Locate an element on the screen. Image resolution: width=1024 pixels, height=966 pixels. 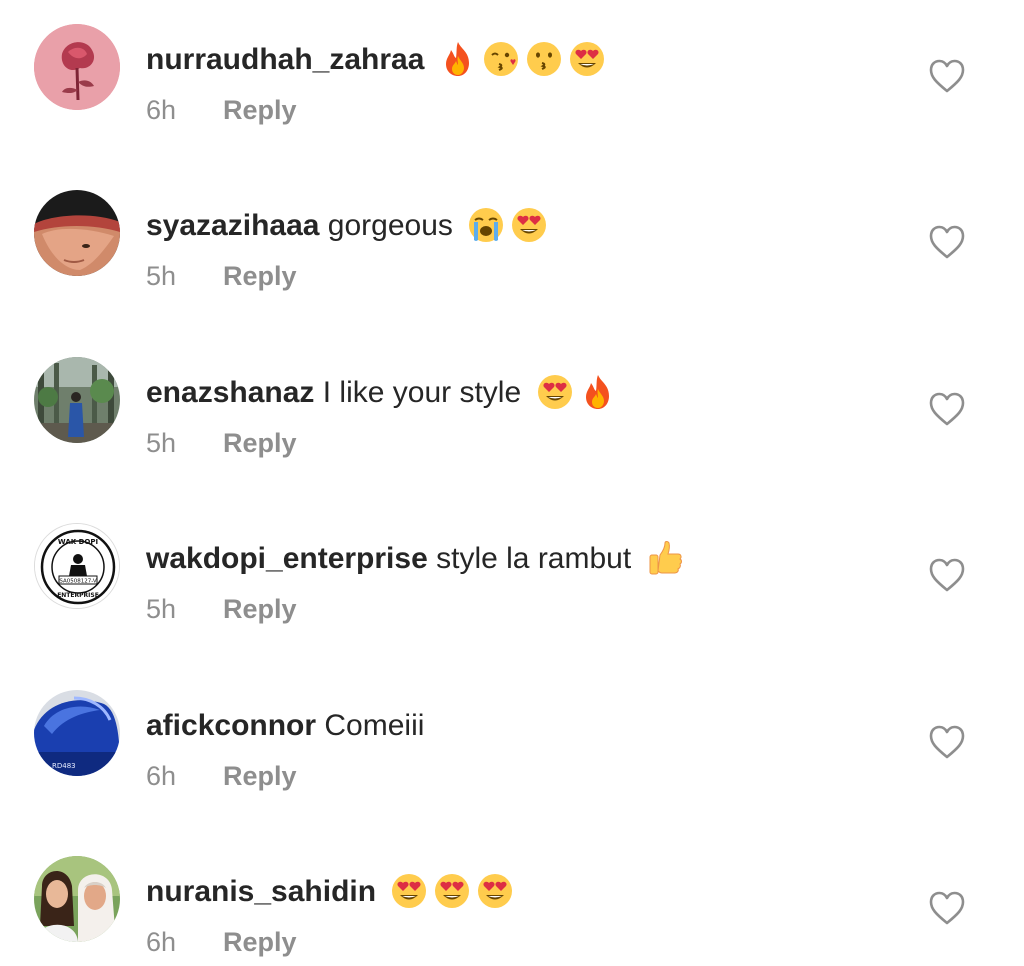
comment-item: enazshanaz I like your style 5h Reply is located at coordinates (512, 412).